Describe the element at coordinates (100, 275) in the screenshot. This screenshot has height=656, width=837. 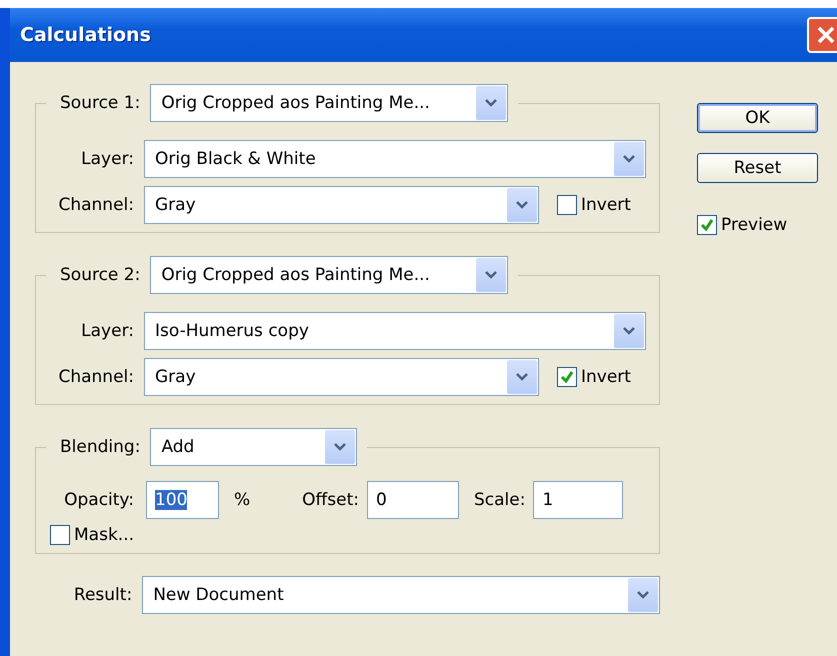
I see `source-label: Source 2:` at that location.